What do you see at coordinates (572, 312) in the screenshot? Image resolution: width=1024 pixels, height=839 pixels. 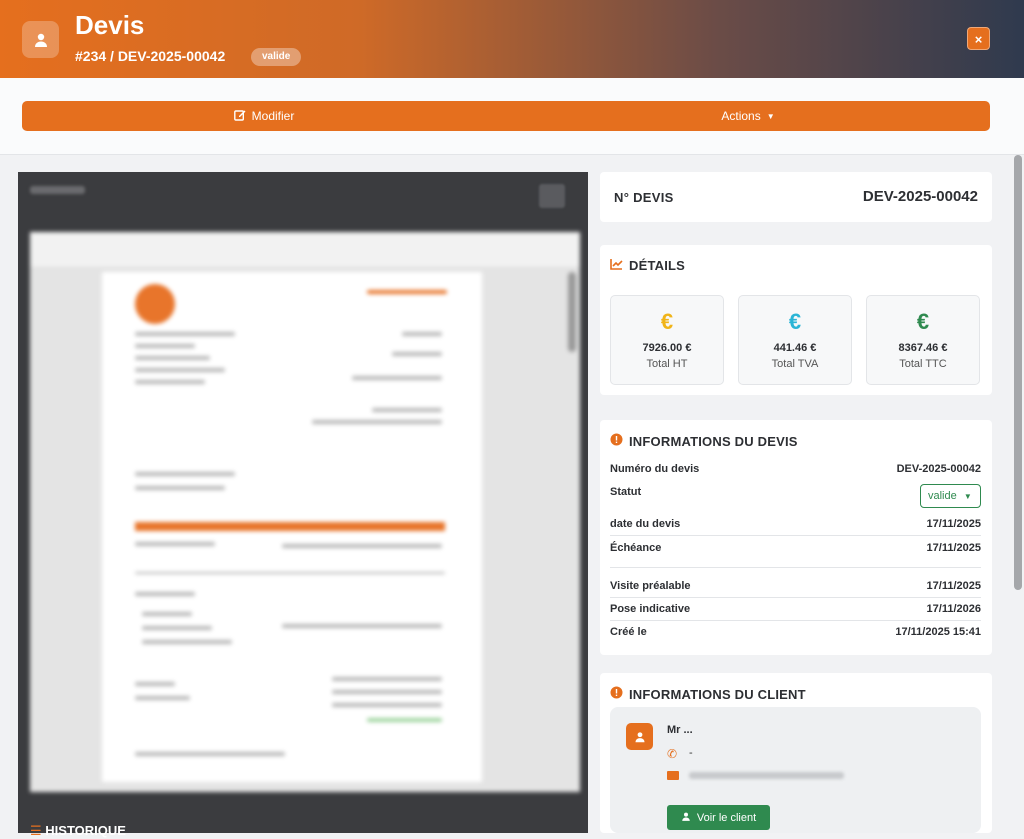 I see `pdf-scrollbar` at bounding box center [572, 312].